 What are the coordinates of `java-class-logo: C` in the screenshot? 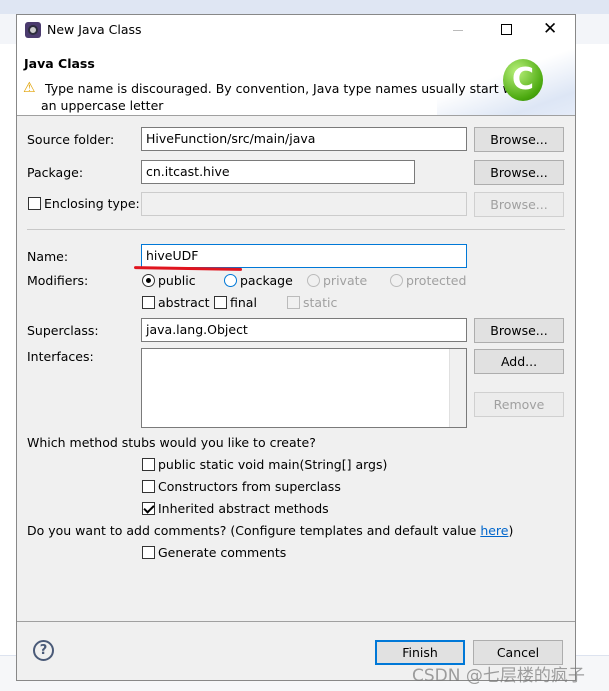 It's located at (523, 80).